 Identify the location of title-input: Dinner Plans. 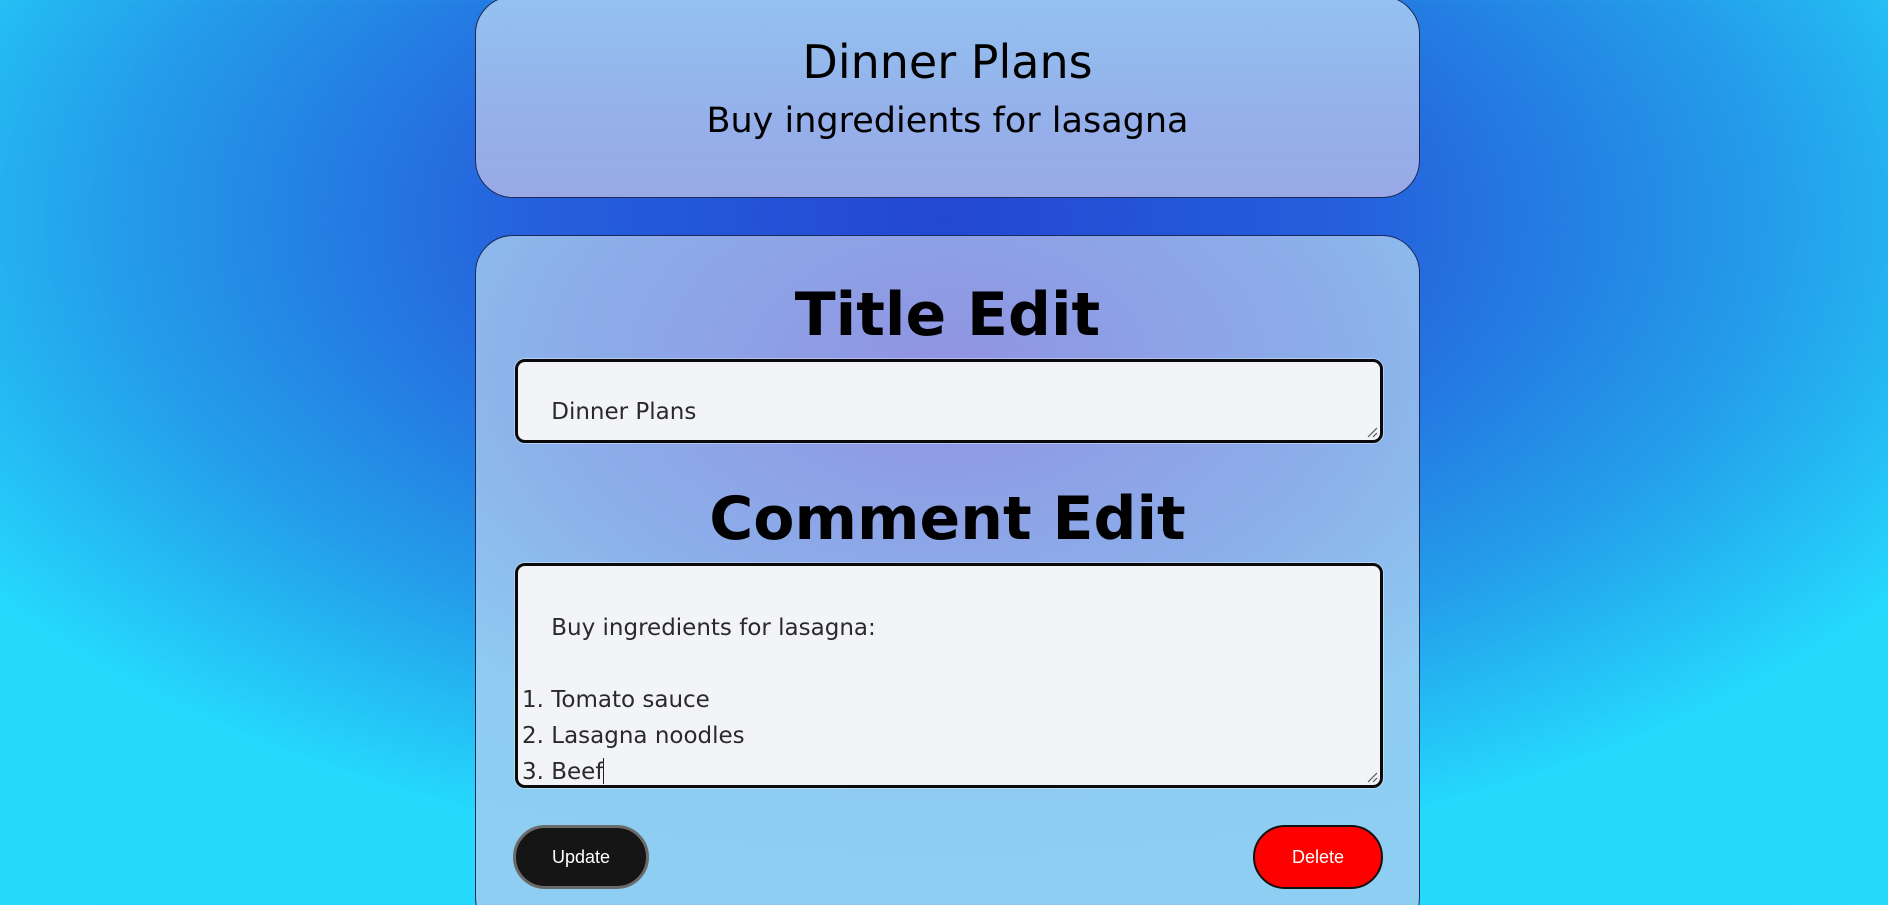
(949, 401).